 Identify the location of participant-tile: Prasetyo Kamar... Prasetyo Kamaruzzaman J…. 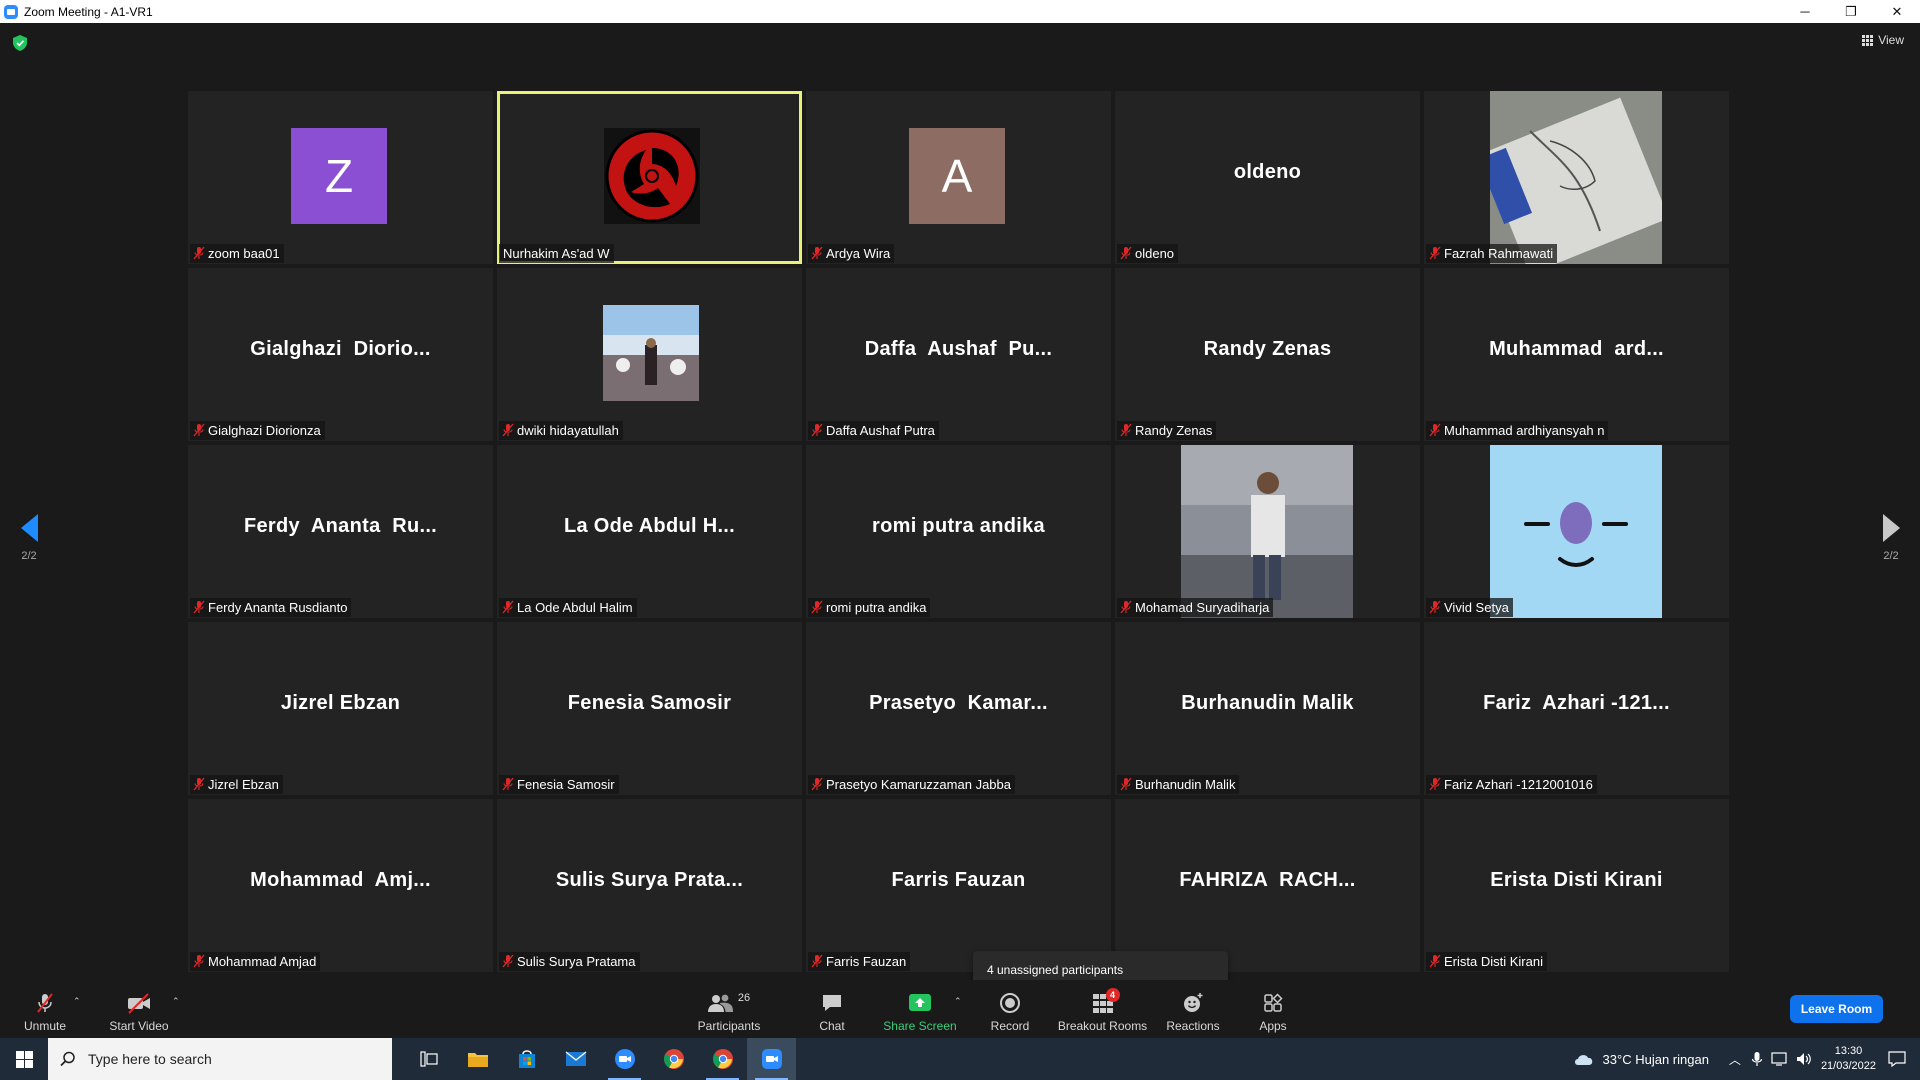
(958, 708).